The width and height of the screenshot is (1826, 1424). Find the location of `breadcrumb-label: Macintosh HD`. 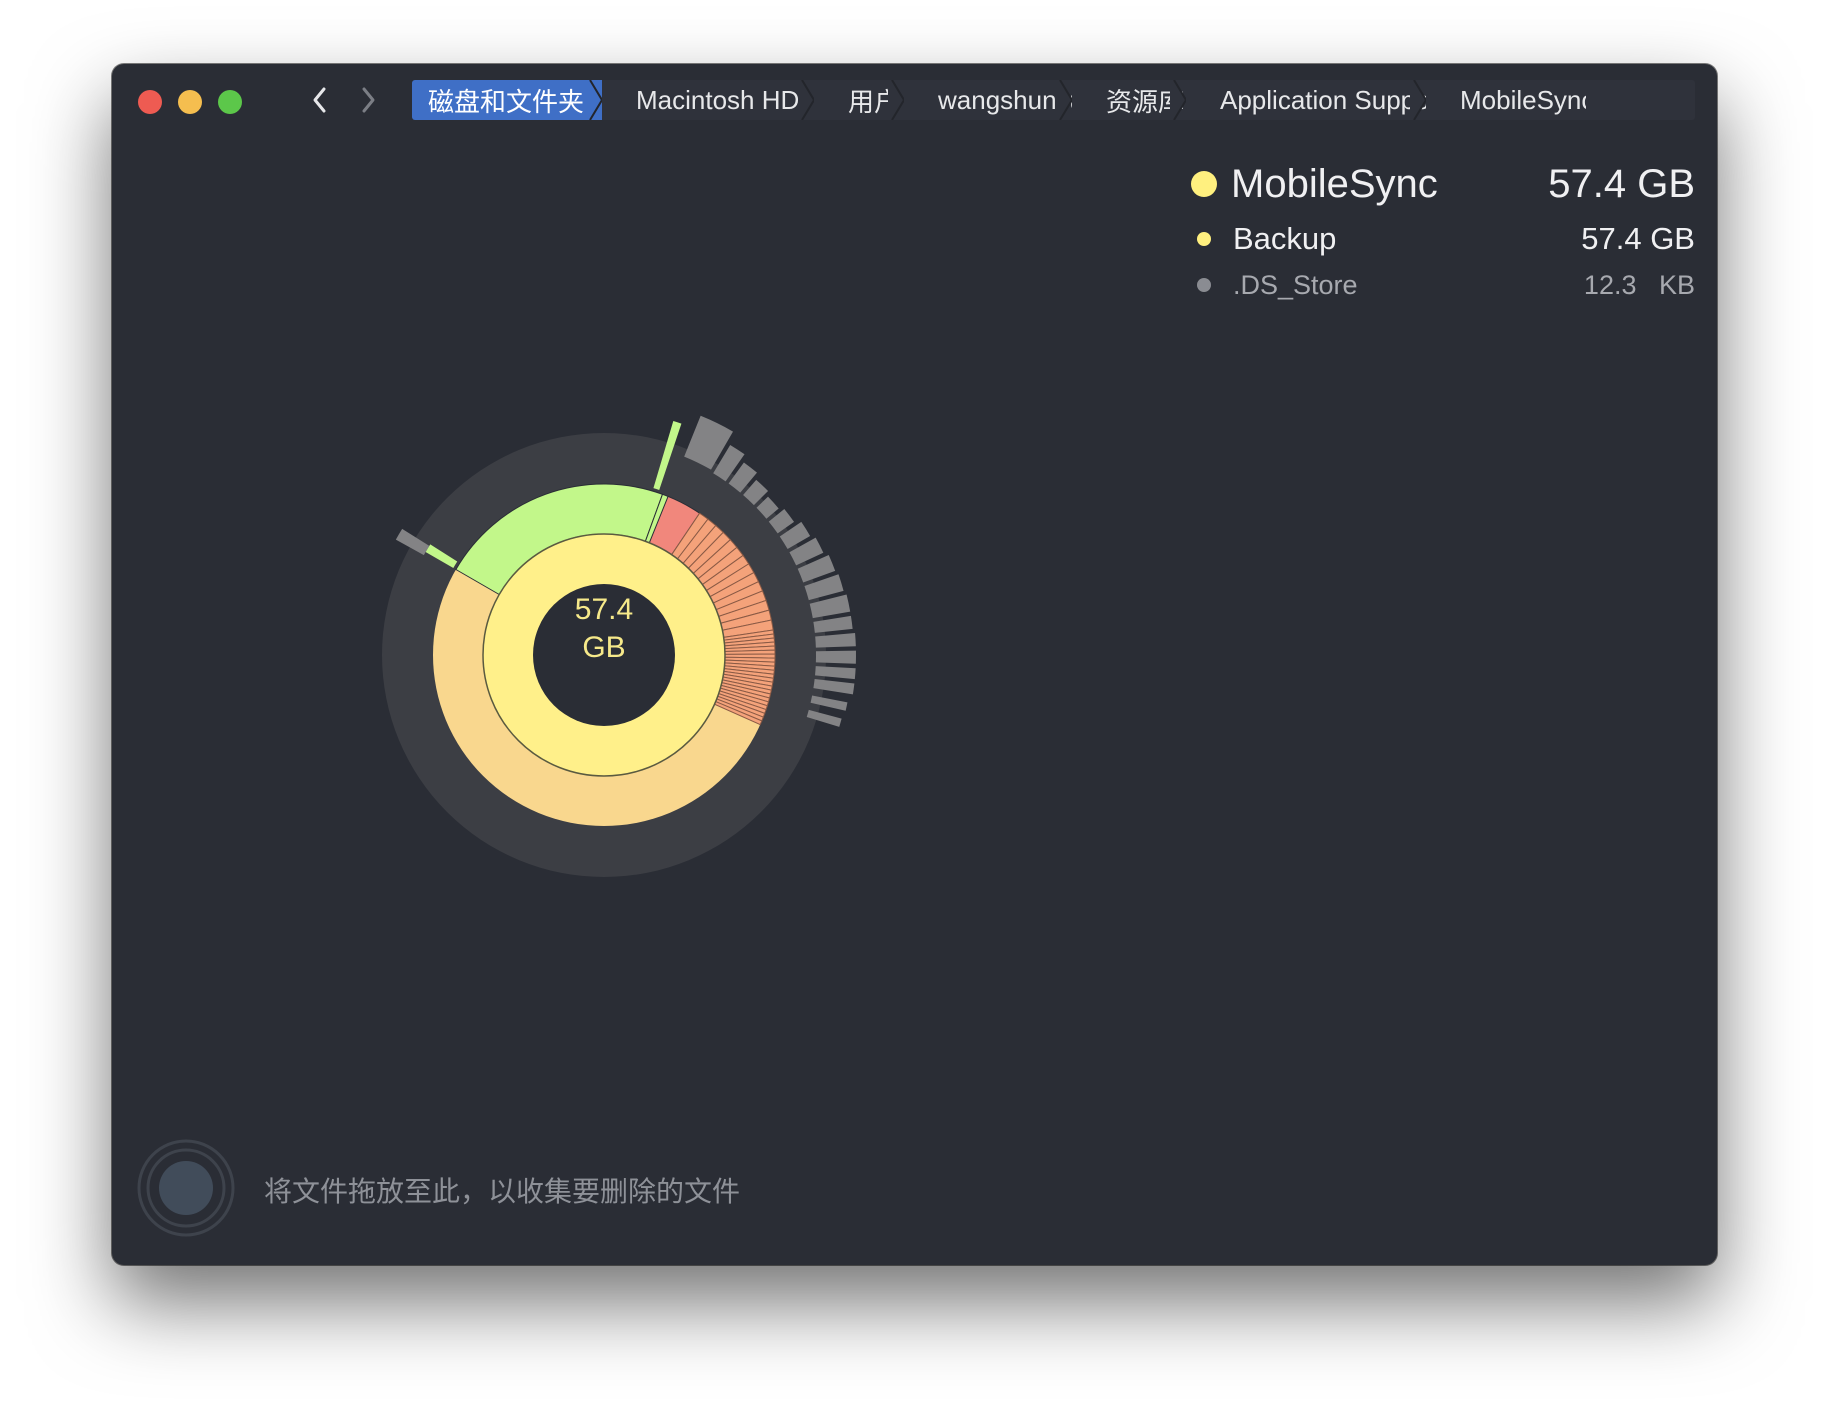

breadcrumb-label: Macintosh HD is located at coordinates (718, 99).